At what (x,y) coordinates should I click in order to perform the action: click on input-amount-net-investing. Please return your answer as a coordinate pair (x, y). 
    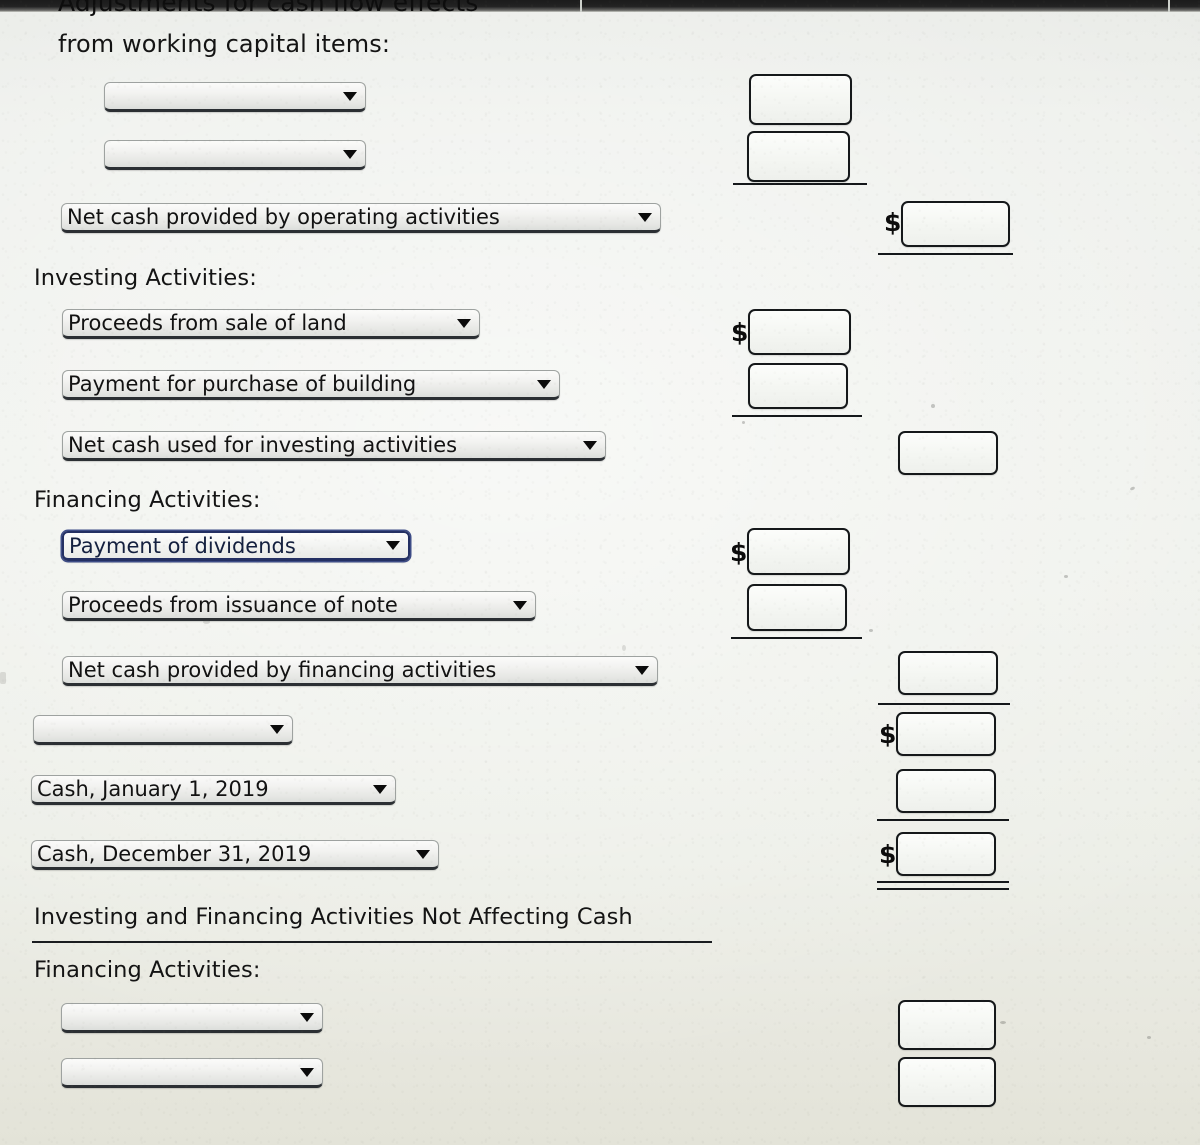
    Looking at the image, I should click on (948, 453).